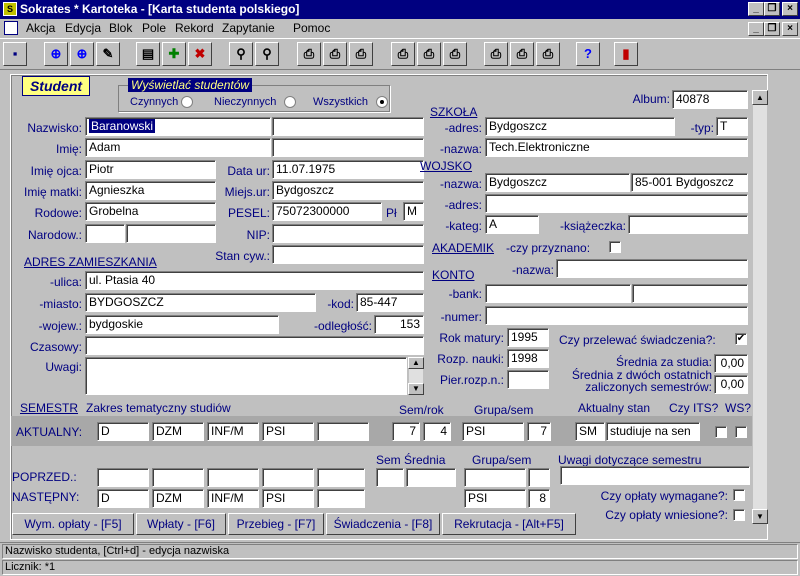 This screenshot has height=576, width=800. What do you see at coordinates (383, 524) in the screenshot?
I see `swiadczenia-button: Świadczenia - [F8]` at bounding box center [383, 524].